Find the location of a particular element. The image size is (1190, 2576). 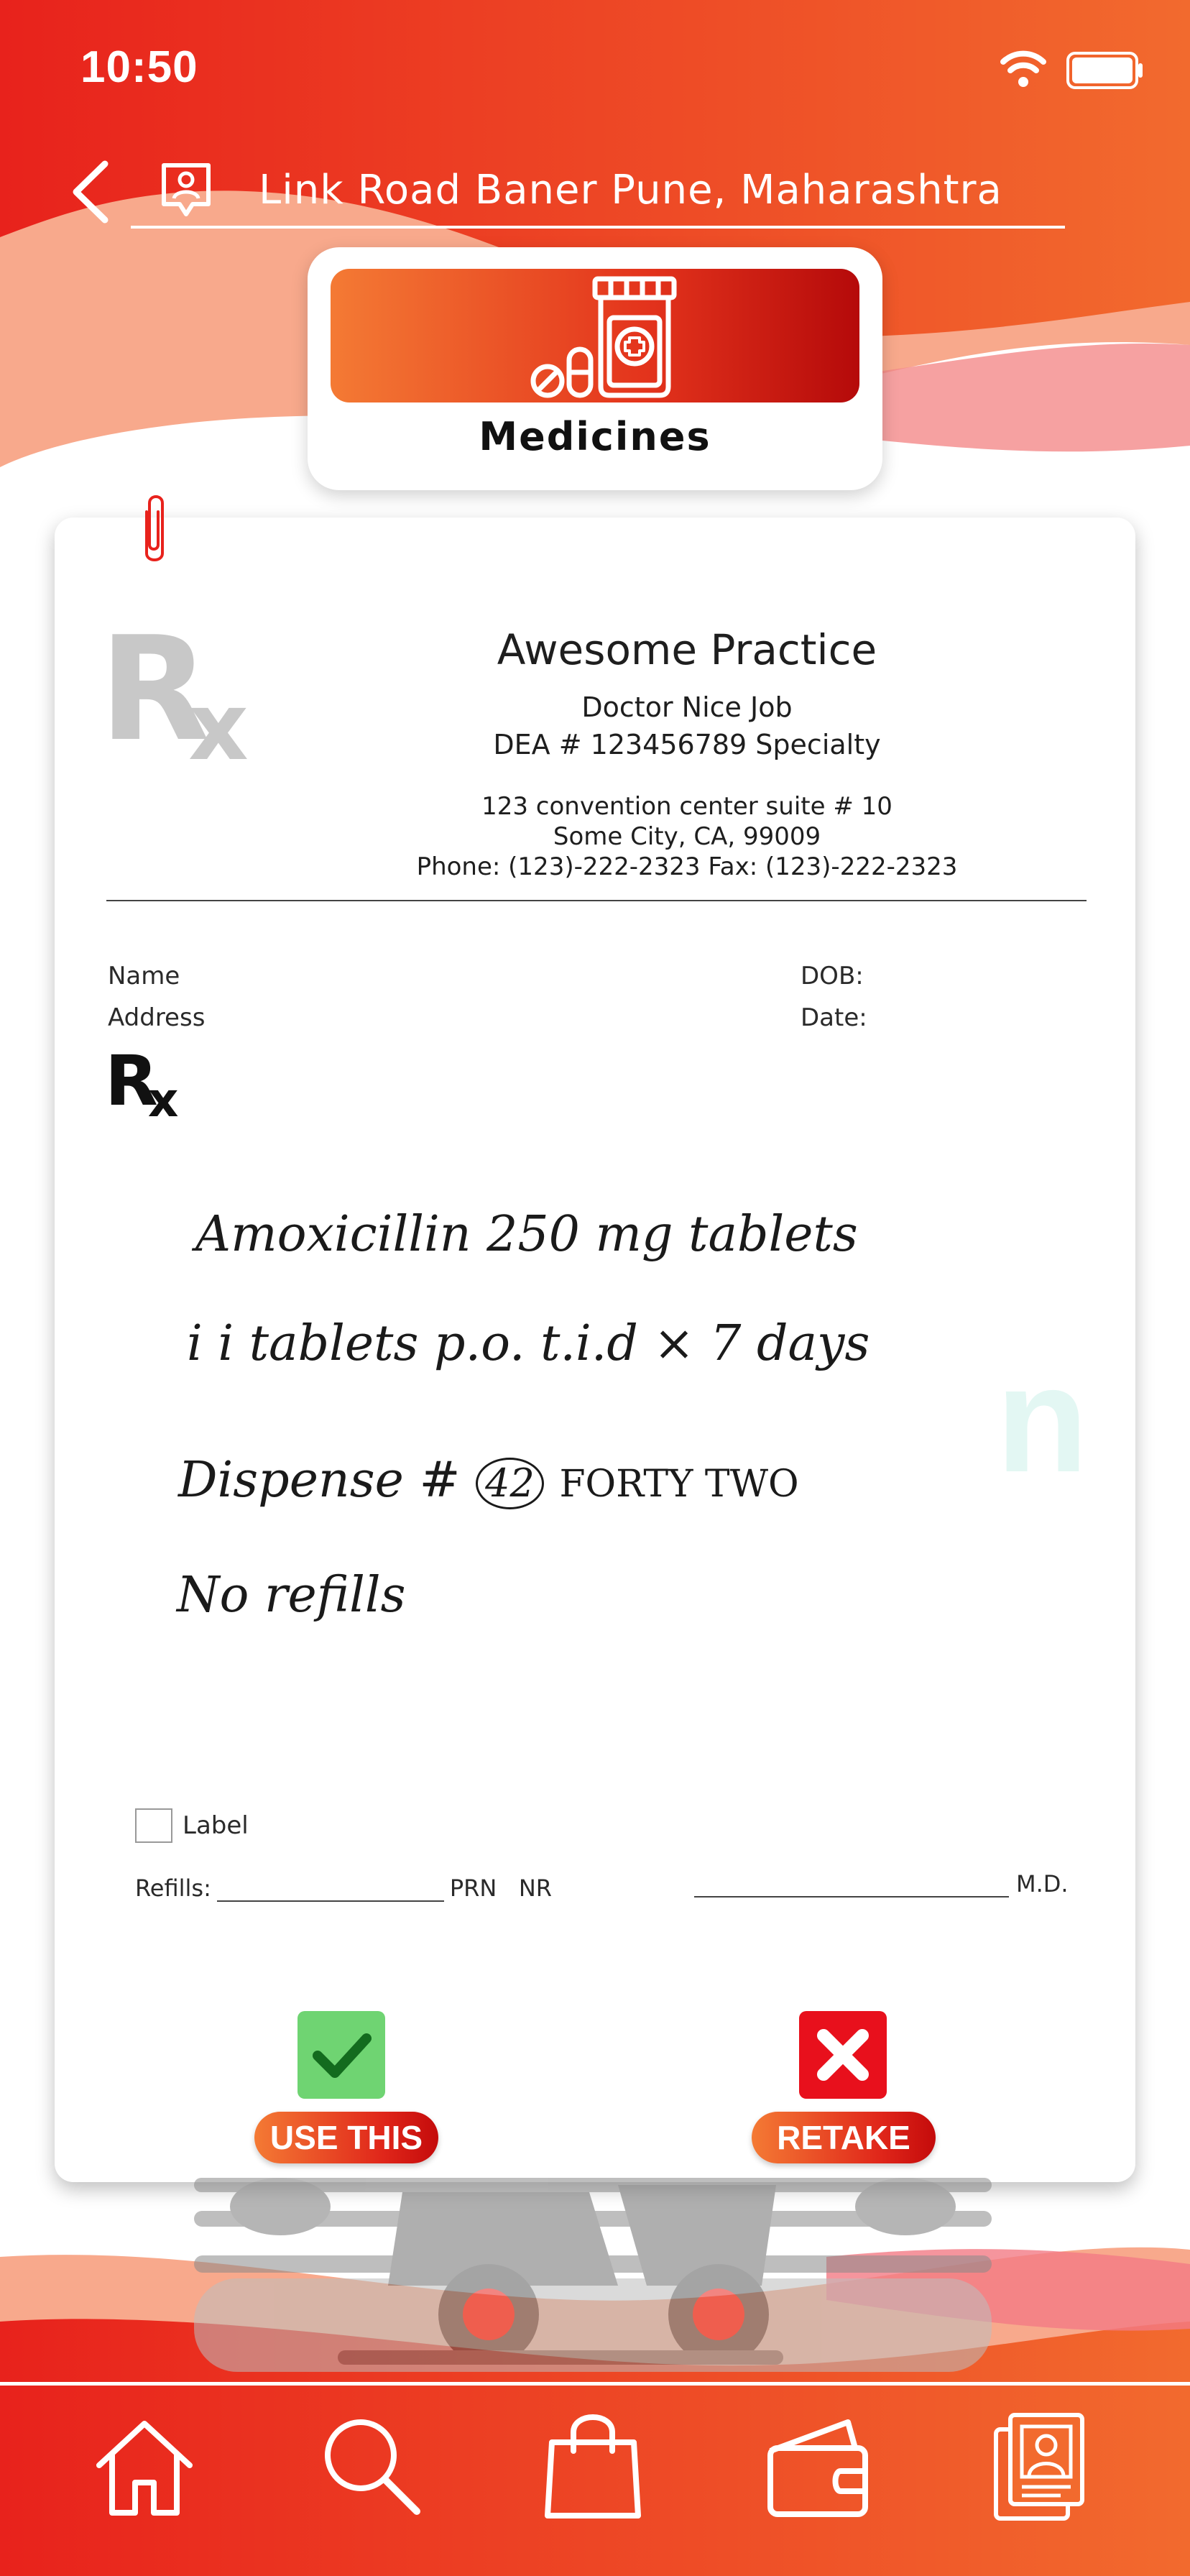

category-label: Medicines is located at coordinates (595, 436).